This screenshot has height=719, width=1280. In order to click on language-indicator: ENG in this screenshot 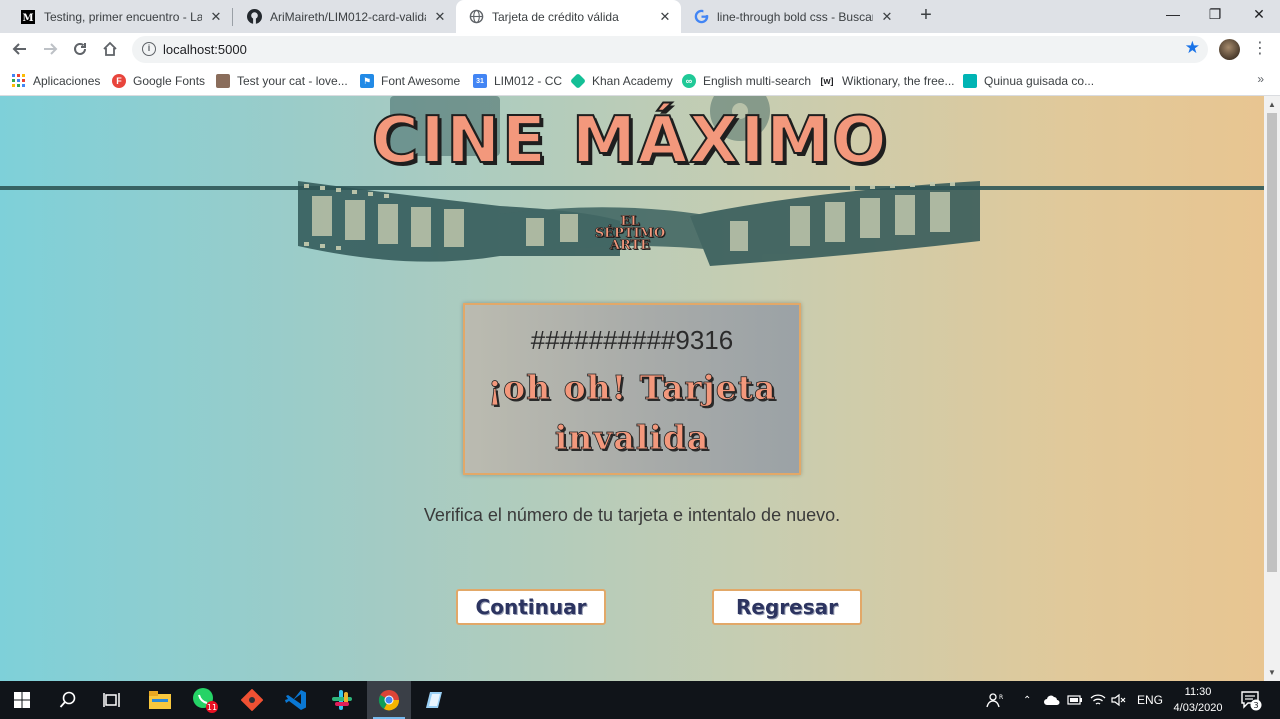, I will do `click(1150, 700)`.